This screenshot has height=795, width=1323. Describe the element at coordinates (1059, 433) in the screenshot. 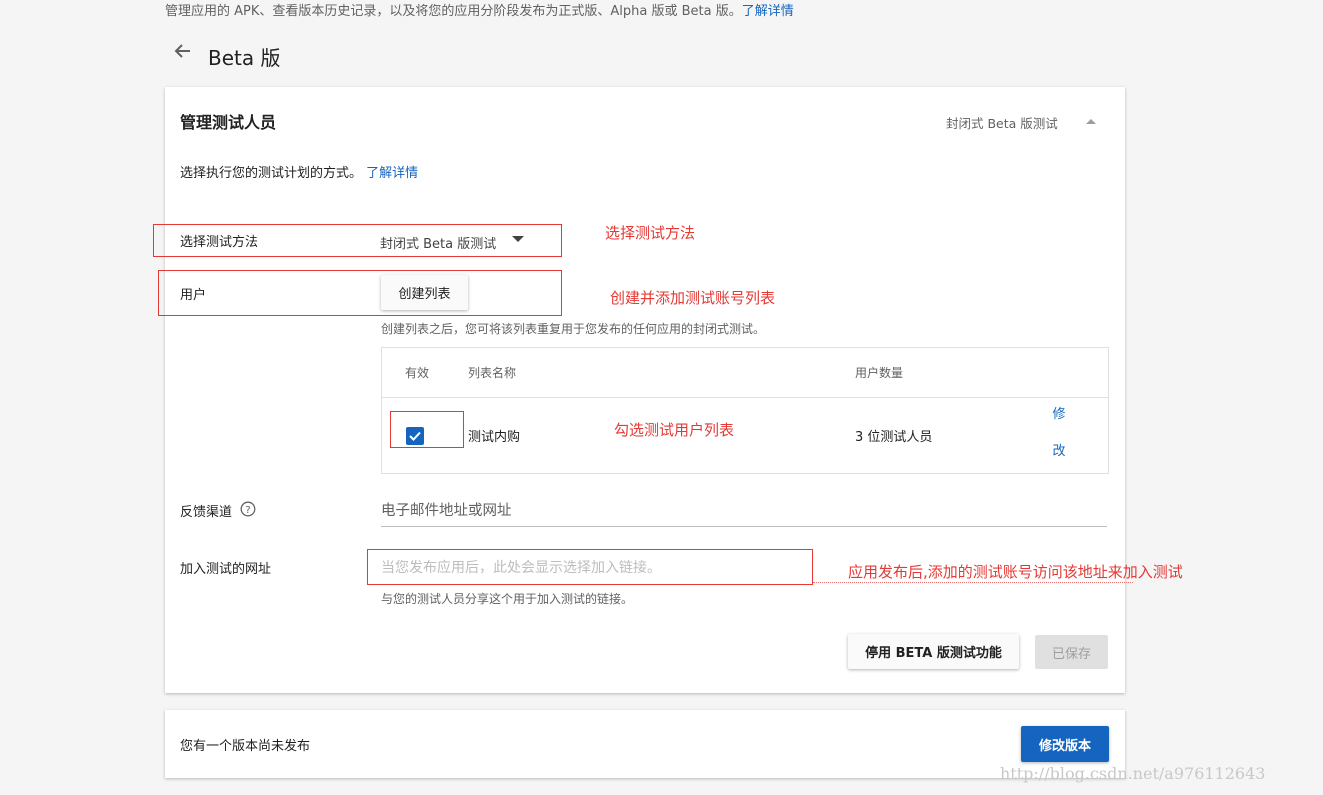

I see `edit-list-link: 修 改` at that location.